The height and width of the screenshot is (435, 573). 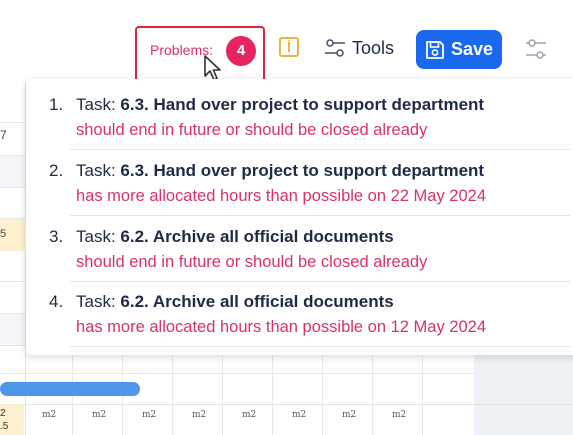 I want to click on tools-button: Tools, so click(x=359, y=48).